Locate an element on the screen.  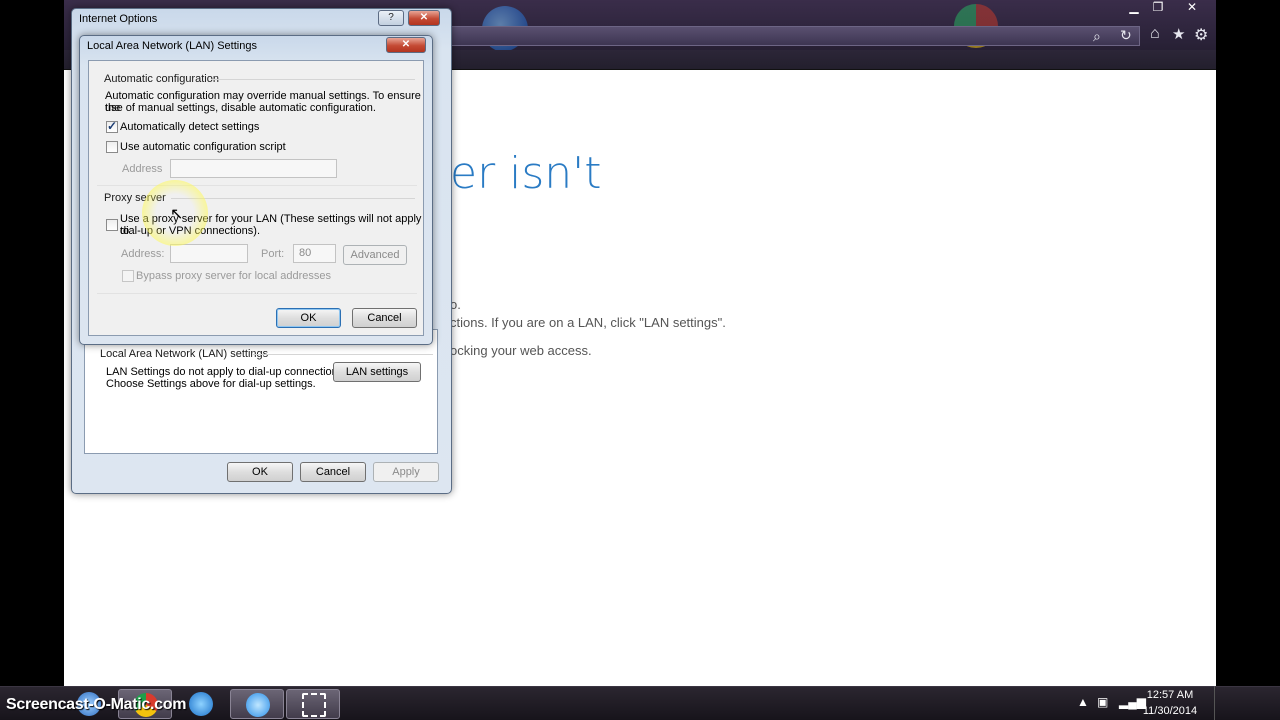
port-label: Port: is located at coordinates (273, 254).